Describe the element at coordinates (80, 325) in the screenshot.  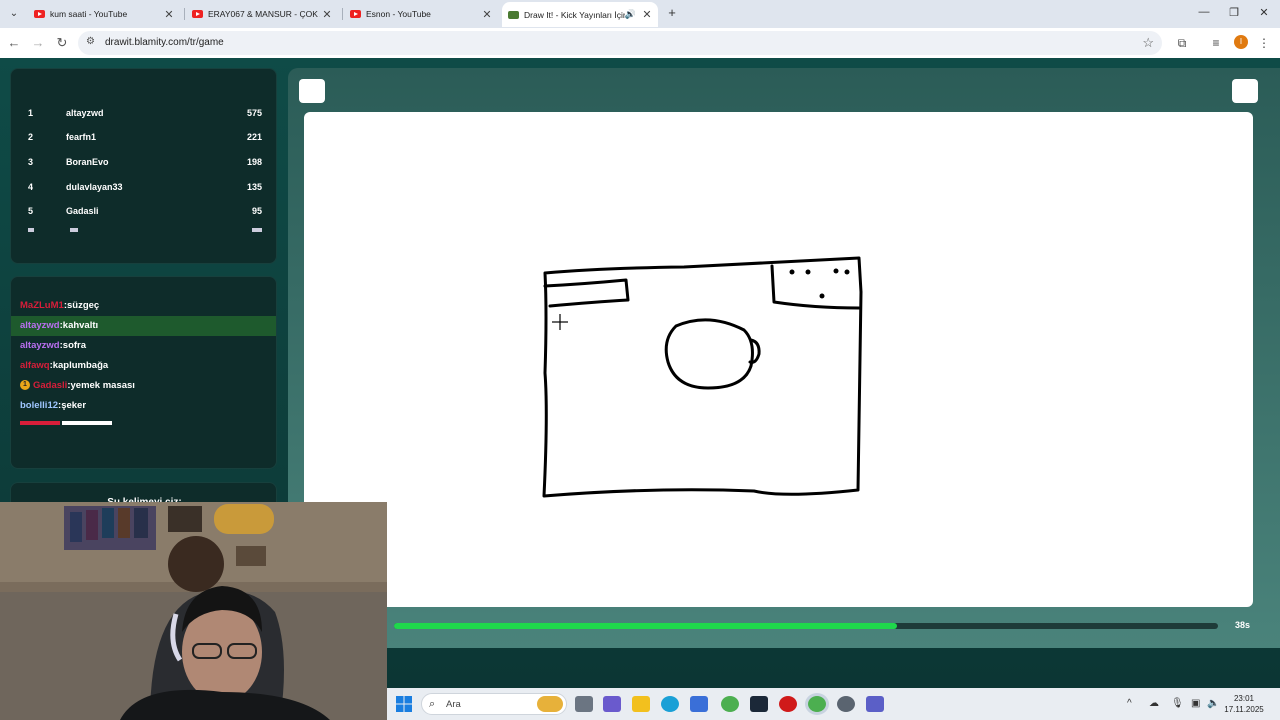
I see `chat-text: kahvaltı` at that location.